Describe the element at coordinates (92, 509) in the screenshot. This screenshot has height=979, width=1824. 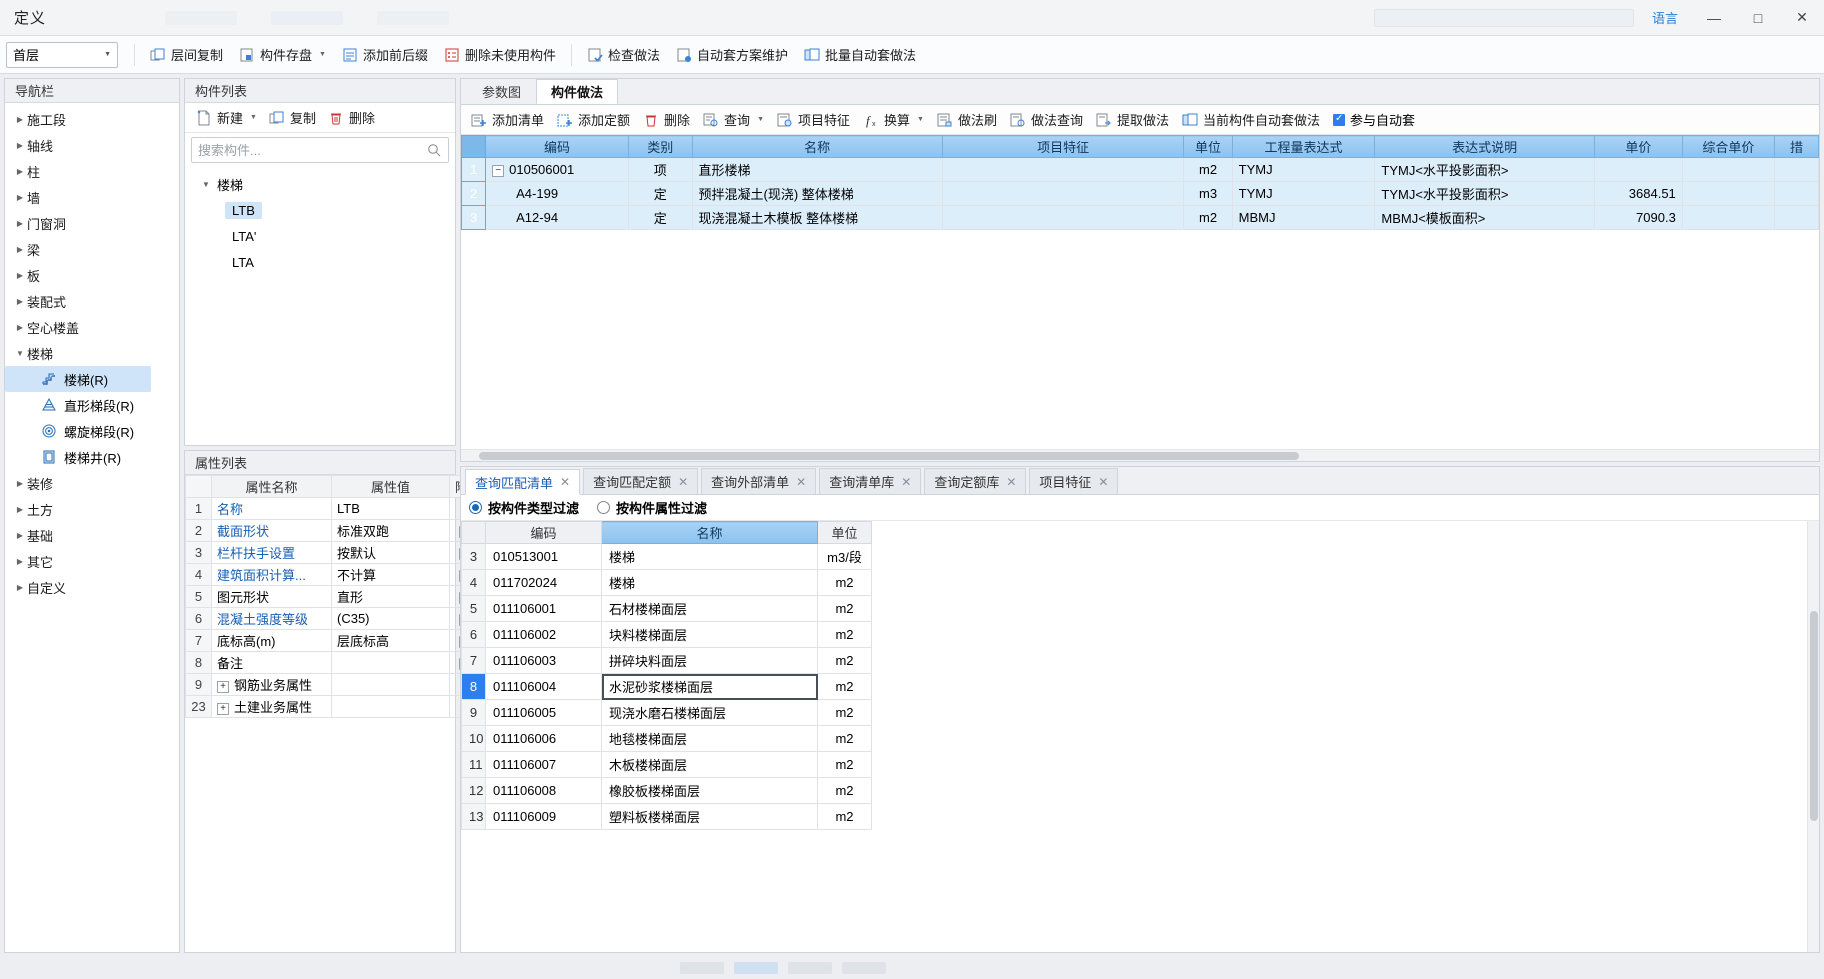
I see `sidebar-item-tufang: ▶ 土方` at that location.